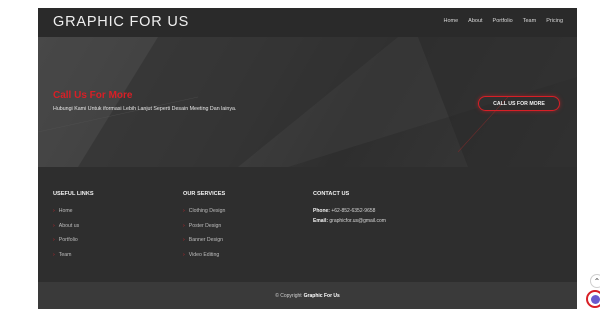 The image size is (600, 309). I want to click on main-nav: Home About Portfolio Team Pricing, so click(504, 21).